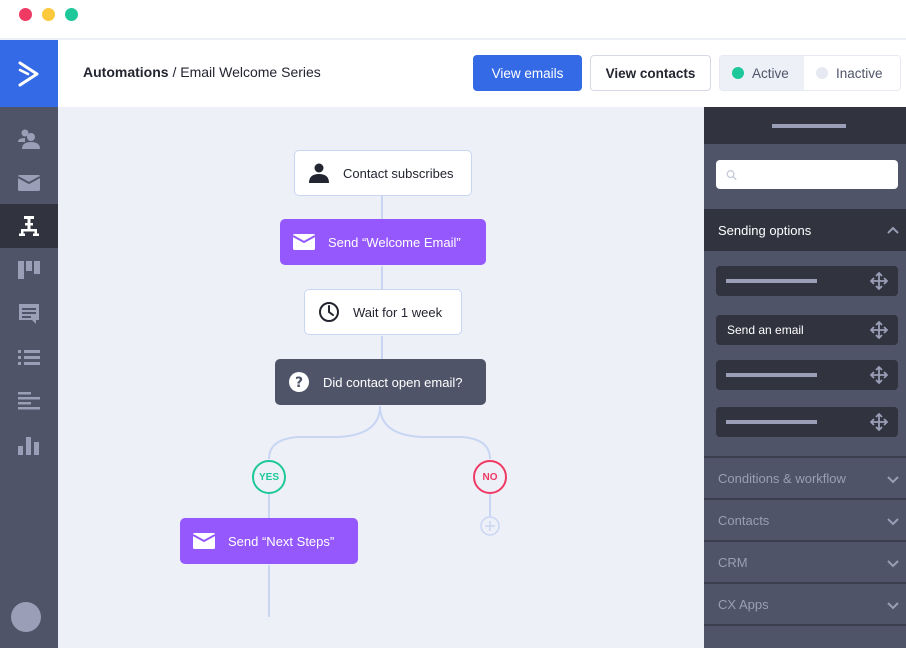 This screenshot has width=906, height=648. I want to click on chevron-up-icon, so click(893, 230).